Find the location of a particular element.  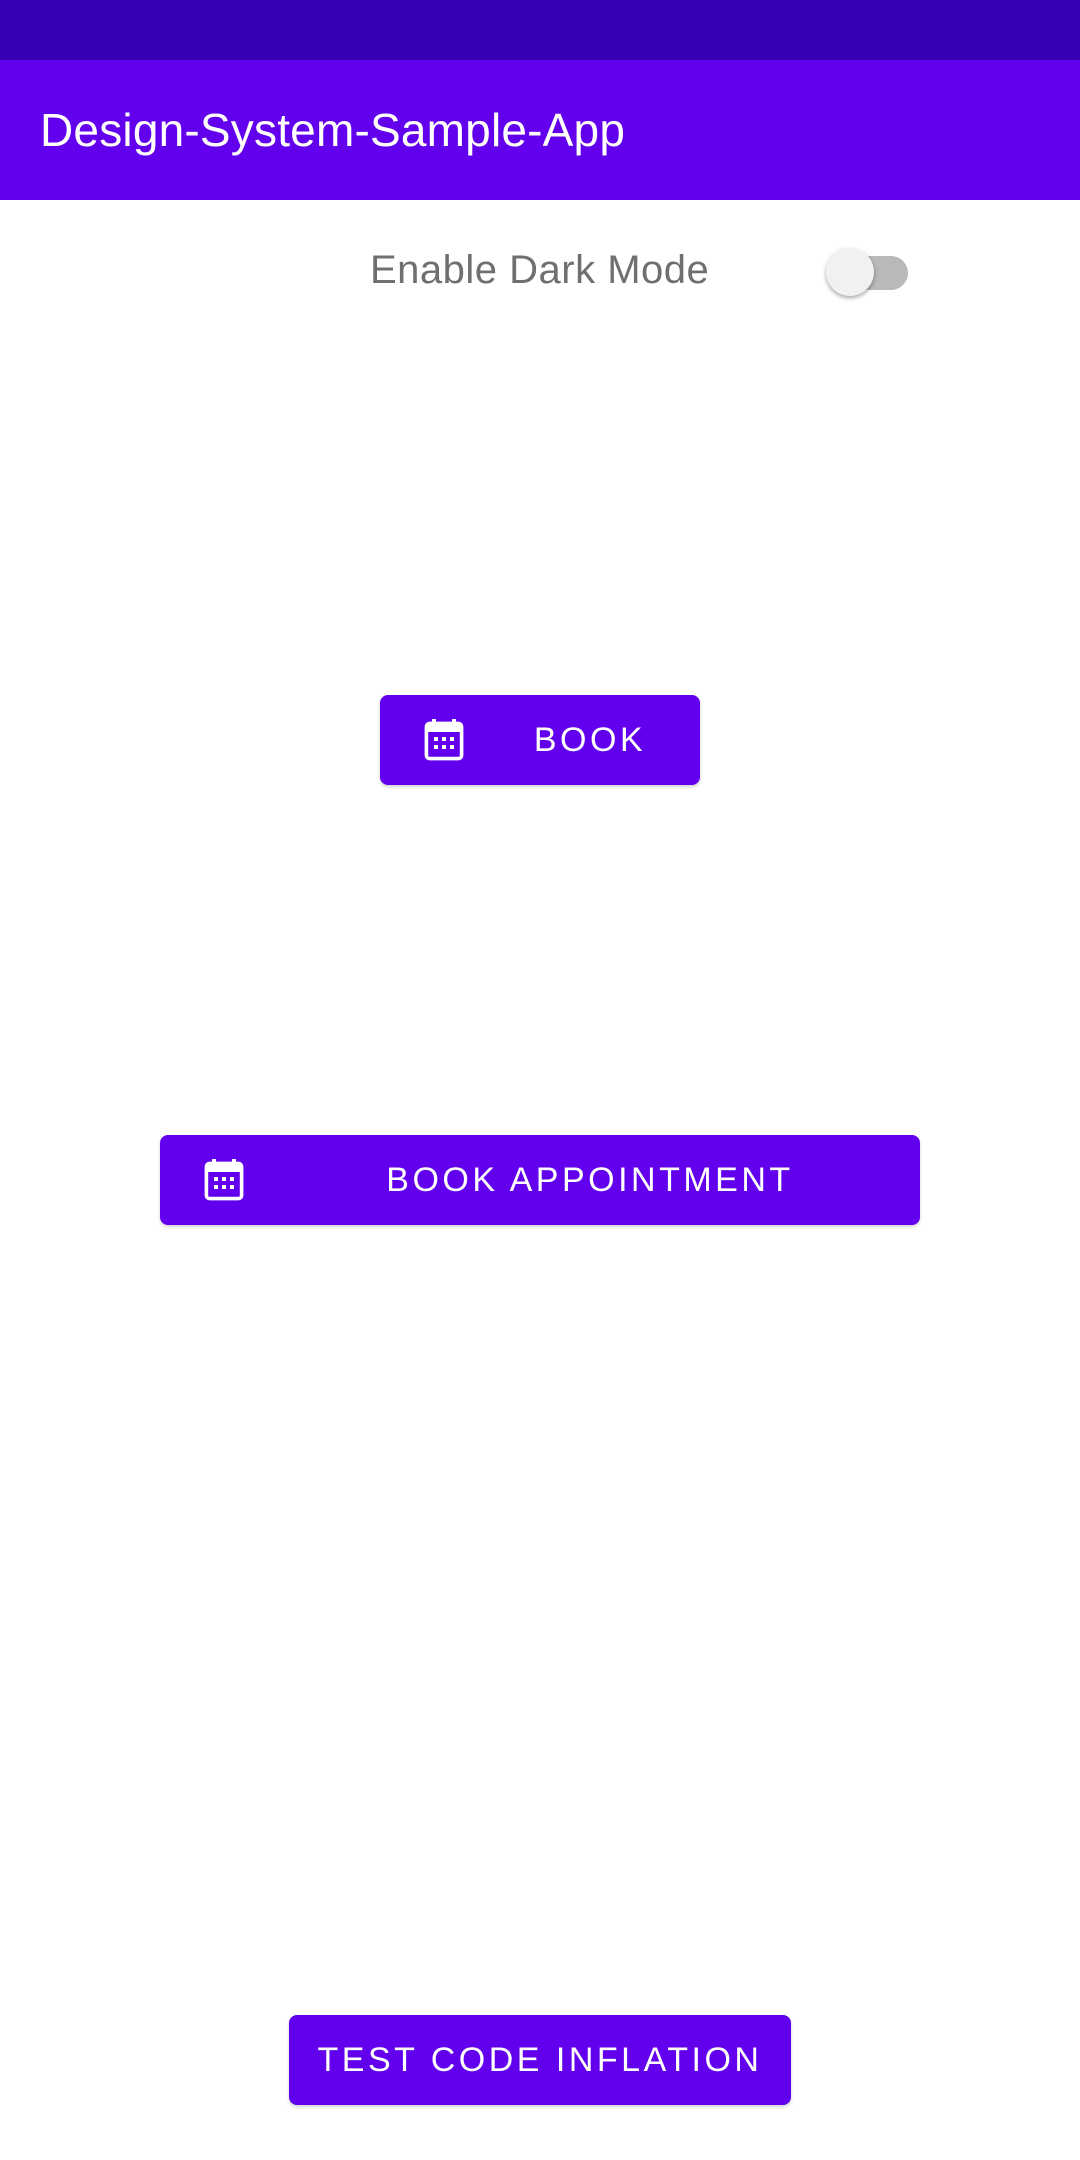

book-appointment-button: BOOK APPOINTMENT is located at coordinates (540, 1180).